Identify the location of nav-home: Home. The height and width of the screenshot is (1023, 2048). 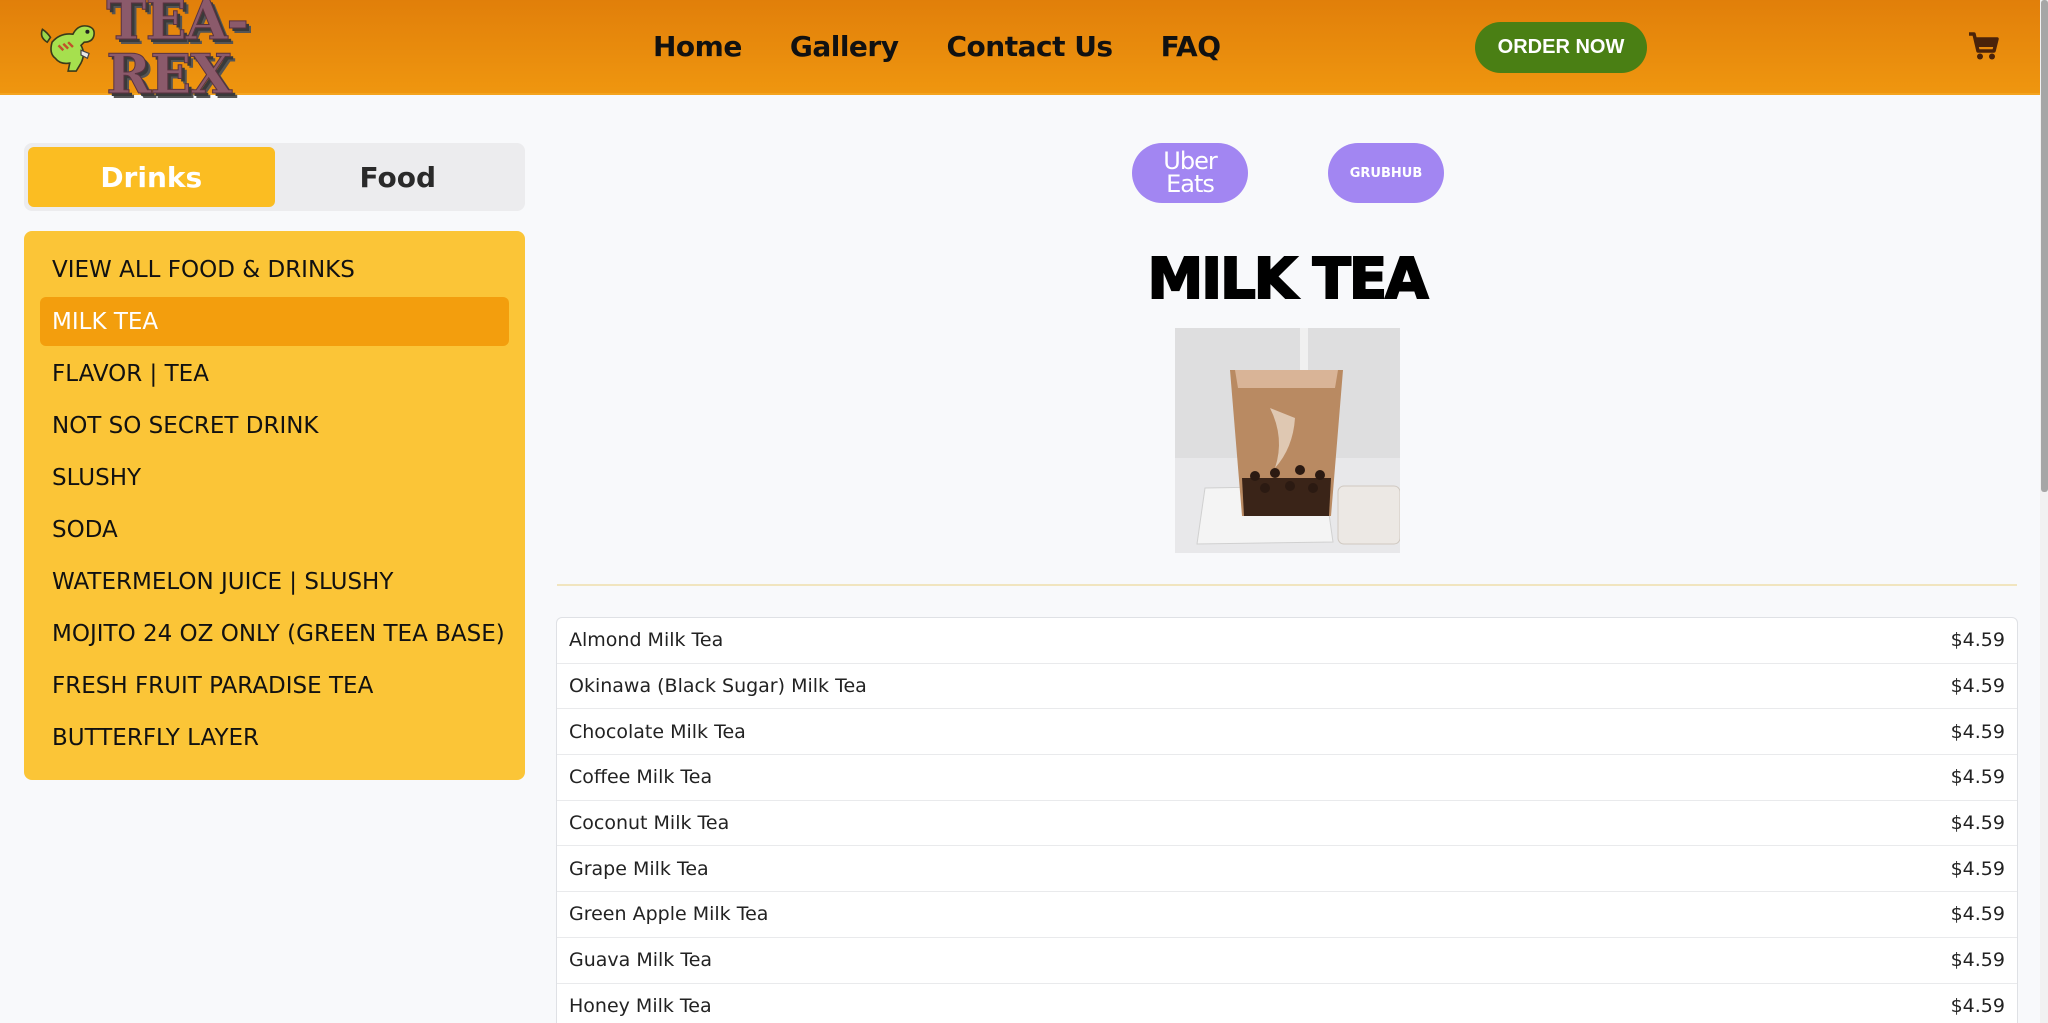
(697, 47).